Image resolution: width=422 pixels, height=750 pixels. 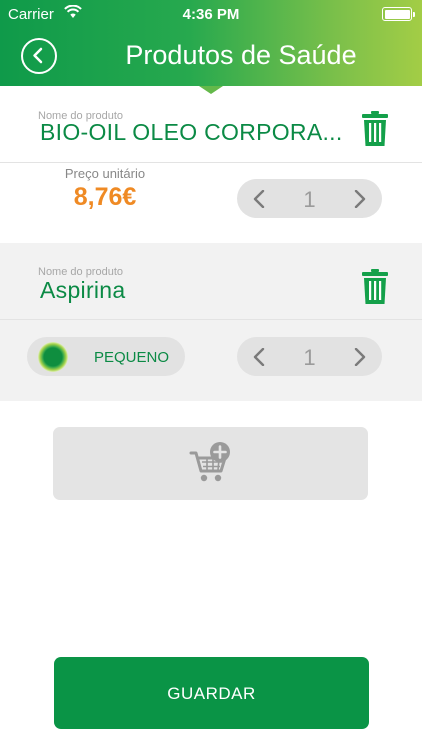 I want to click on add-product-button, so click(x=210, y=463).